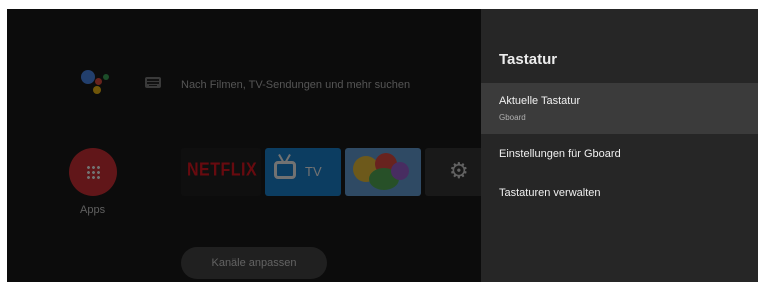  I want to click on menu-item-gboard-settings: Einstellungen für Gboard, so click(619, 153).